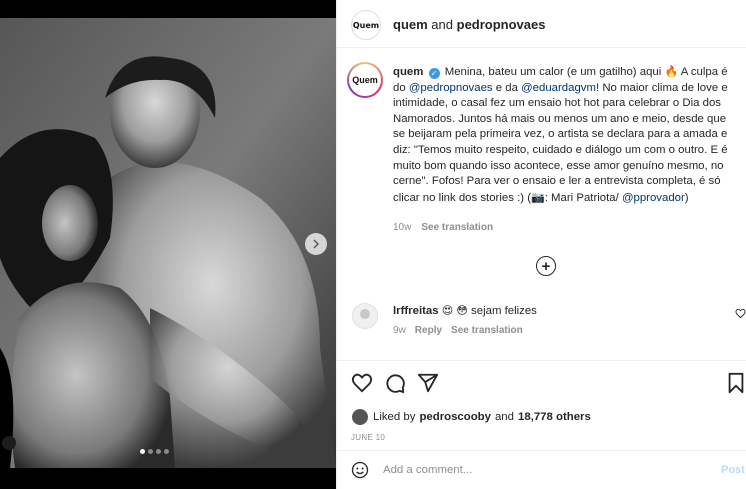  Describe the element at coordinates (541, 384) in the screenshot. I see `post-actions` at that location.